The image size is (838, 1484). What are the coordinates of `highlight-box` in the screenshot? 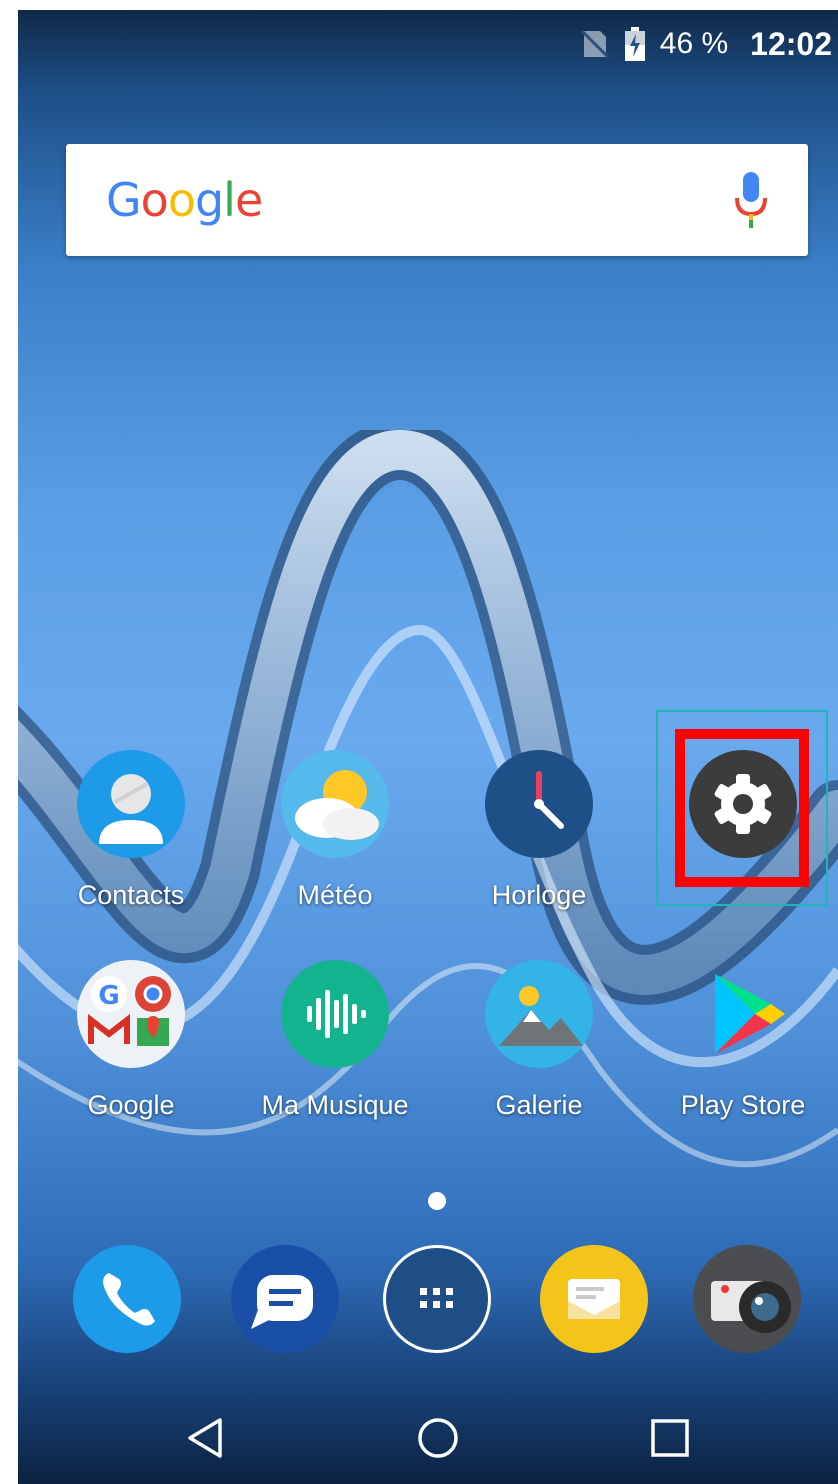 It's located at (742, 808).